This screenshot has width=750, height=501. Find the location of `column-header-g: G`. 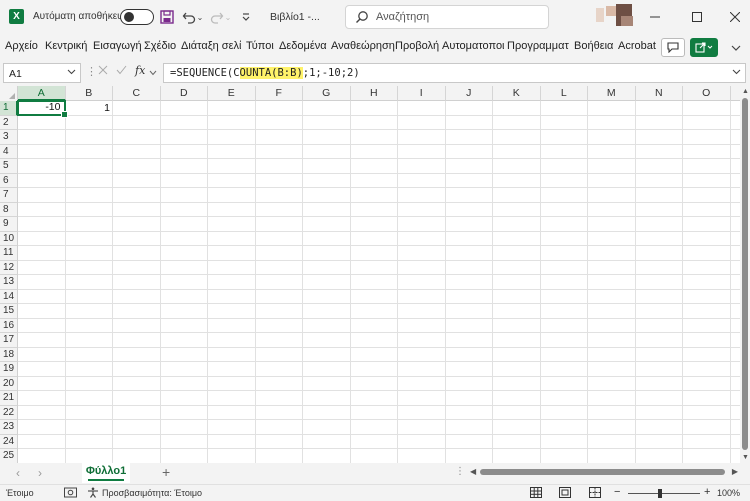

column-header-g: G is located at coordinates (327, 93).